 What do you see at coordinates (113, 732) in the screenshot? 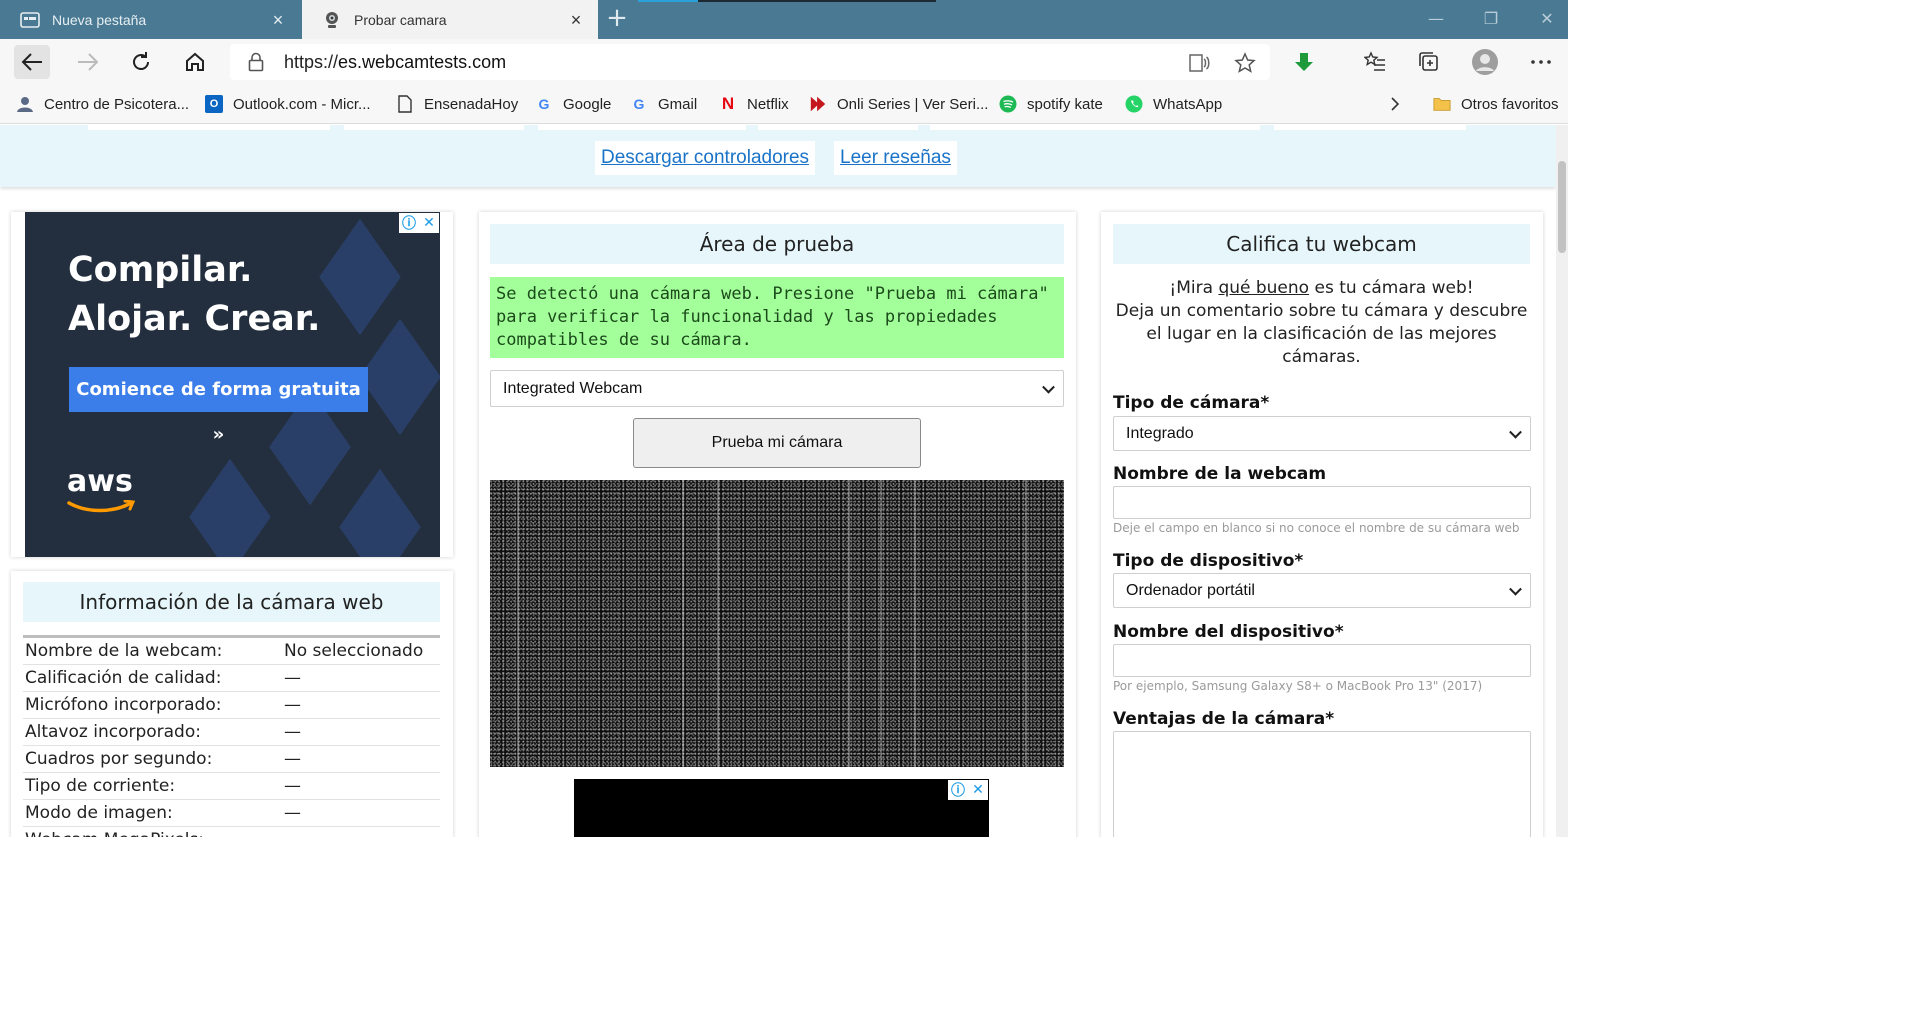
I see `info-key: Altavoz incorporado:` at bounding box center [113, 732].